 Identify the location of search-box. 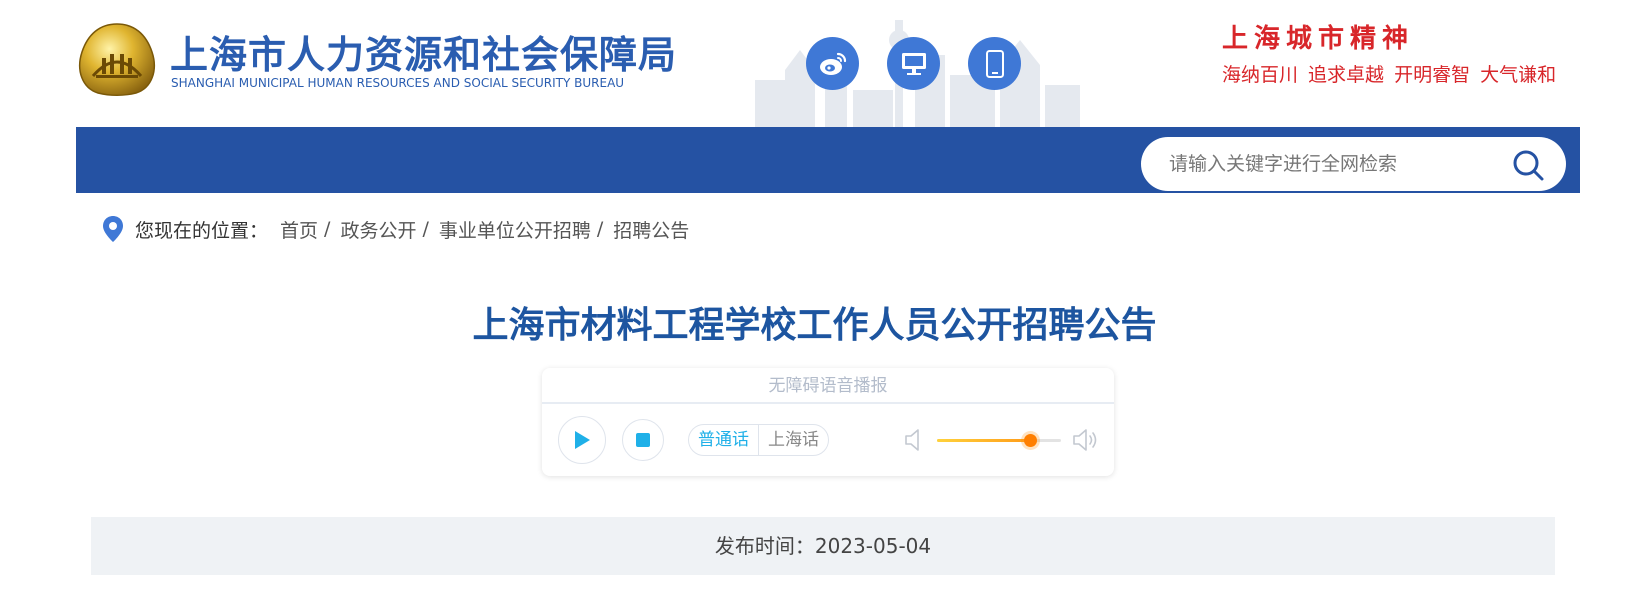
(1353, 164).